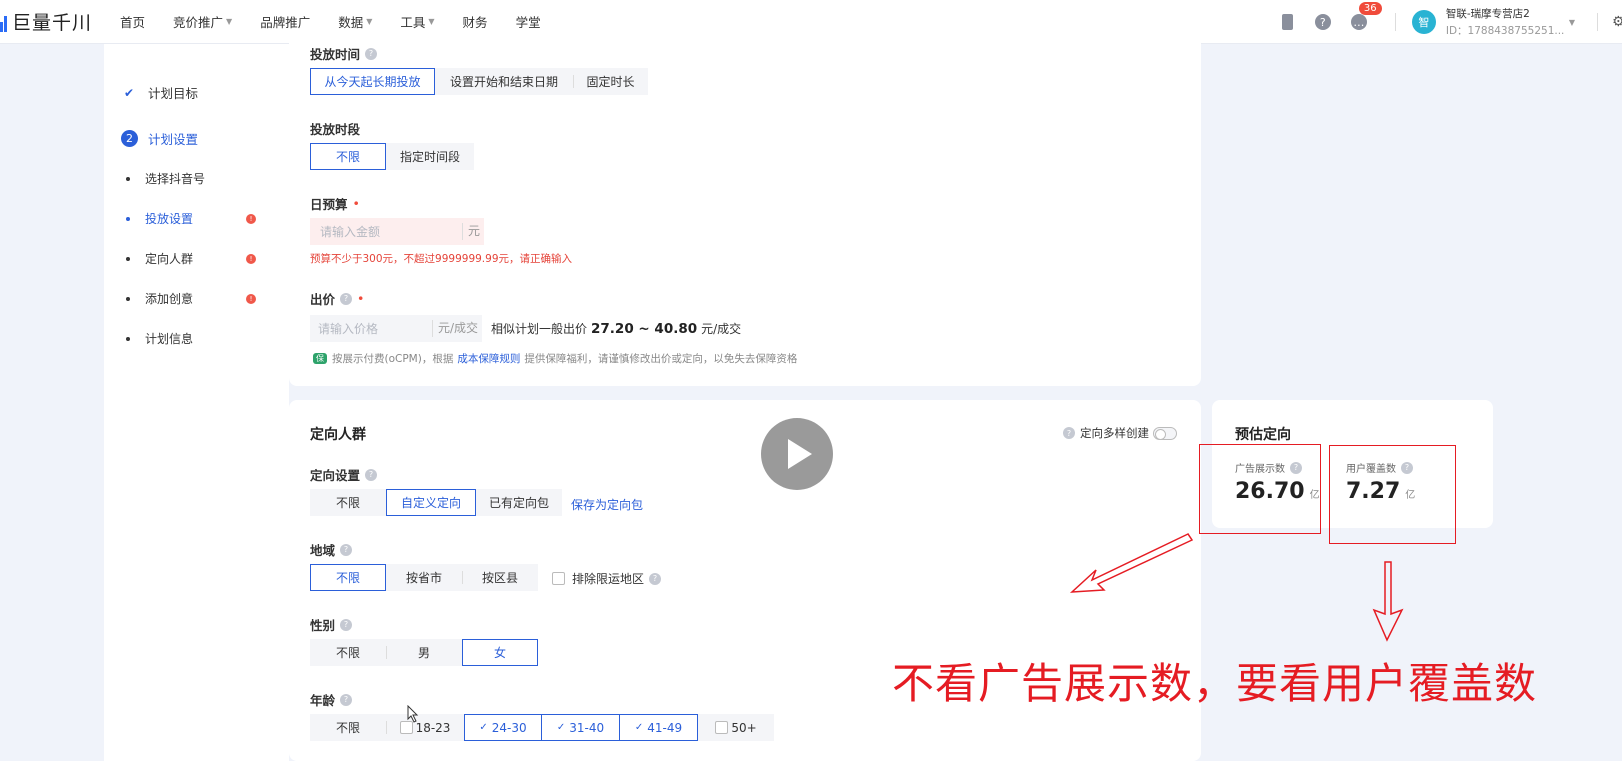 The width and height of the screenshot is (1622, 761). Describe the element at coordinates (323, 625) in the screenshot. I see `label-text: 性别` at that location.